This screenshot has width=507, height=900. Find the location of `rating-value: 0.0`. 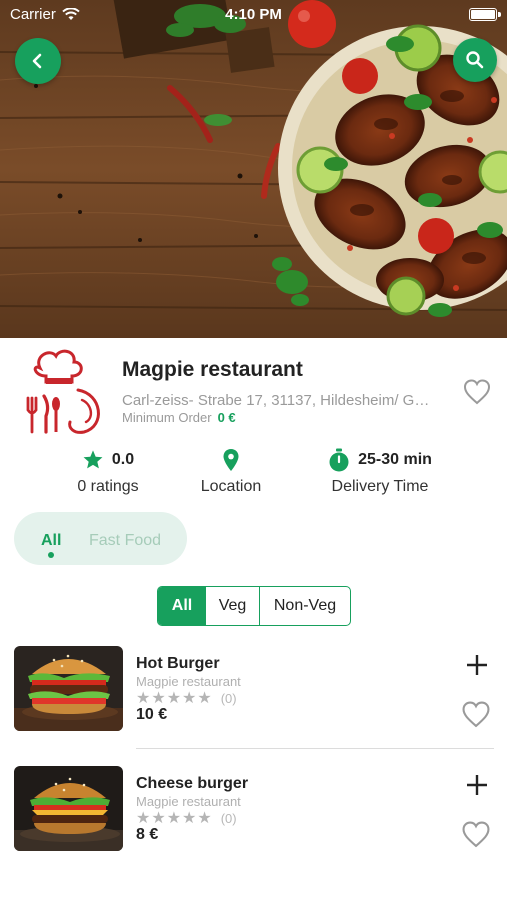

rating-value: 0.0 is located at coordinates (123, 459).